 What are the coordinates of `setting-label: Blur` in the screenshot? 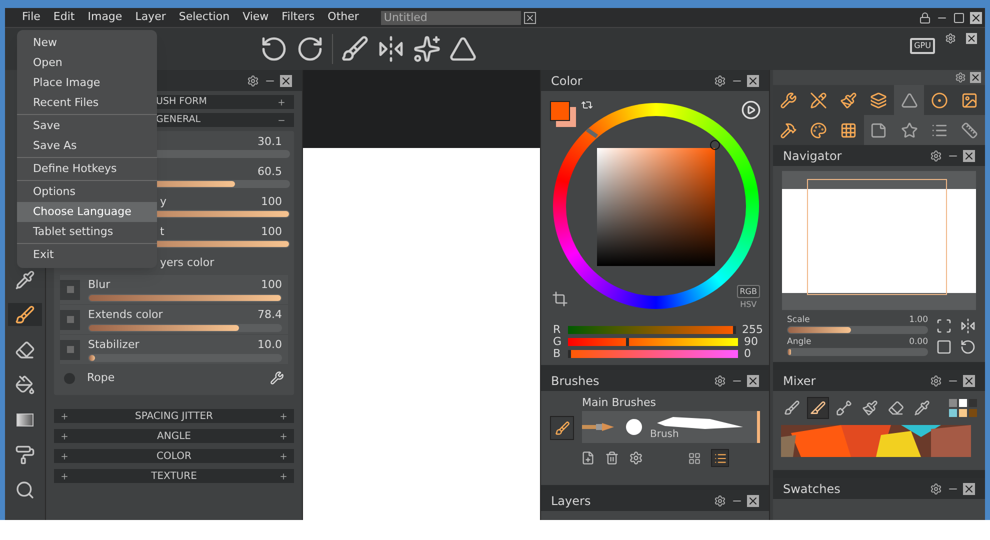 It's located at (99, 285).